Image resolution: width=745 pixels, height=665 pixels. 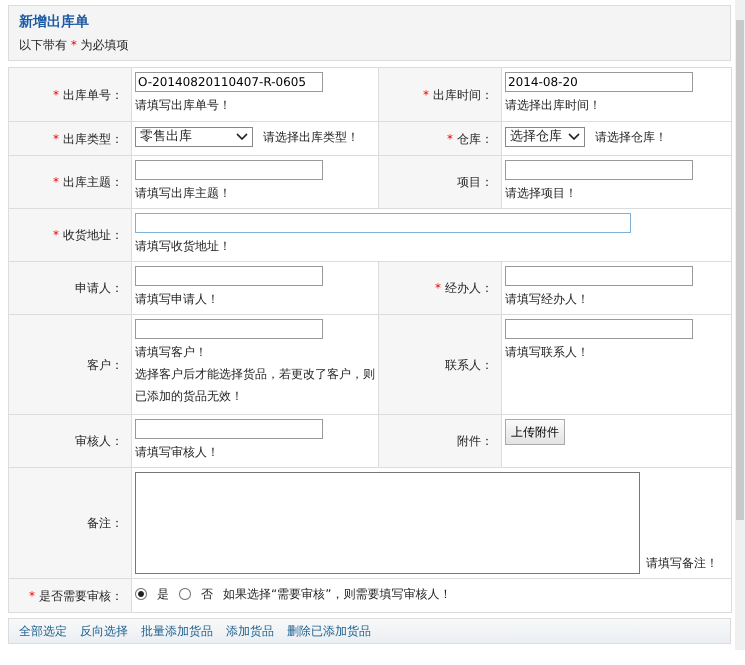 I want to click on hint-text: 请填写出库主题！, so click(x=183, y=193).